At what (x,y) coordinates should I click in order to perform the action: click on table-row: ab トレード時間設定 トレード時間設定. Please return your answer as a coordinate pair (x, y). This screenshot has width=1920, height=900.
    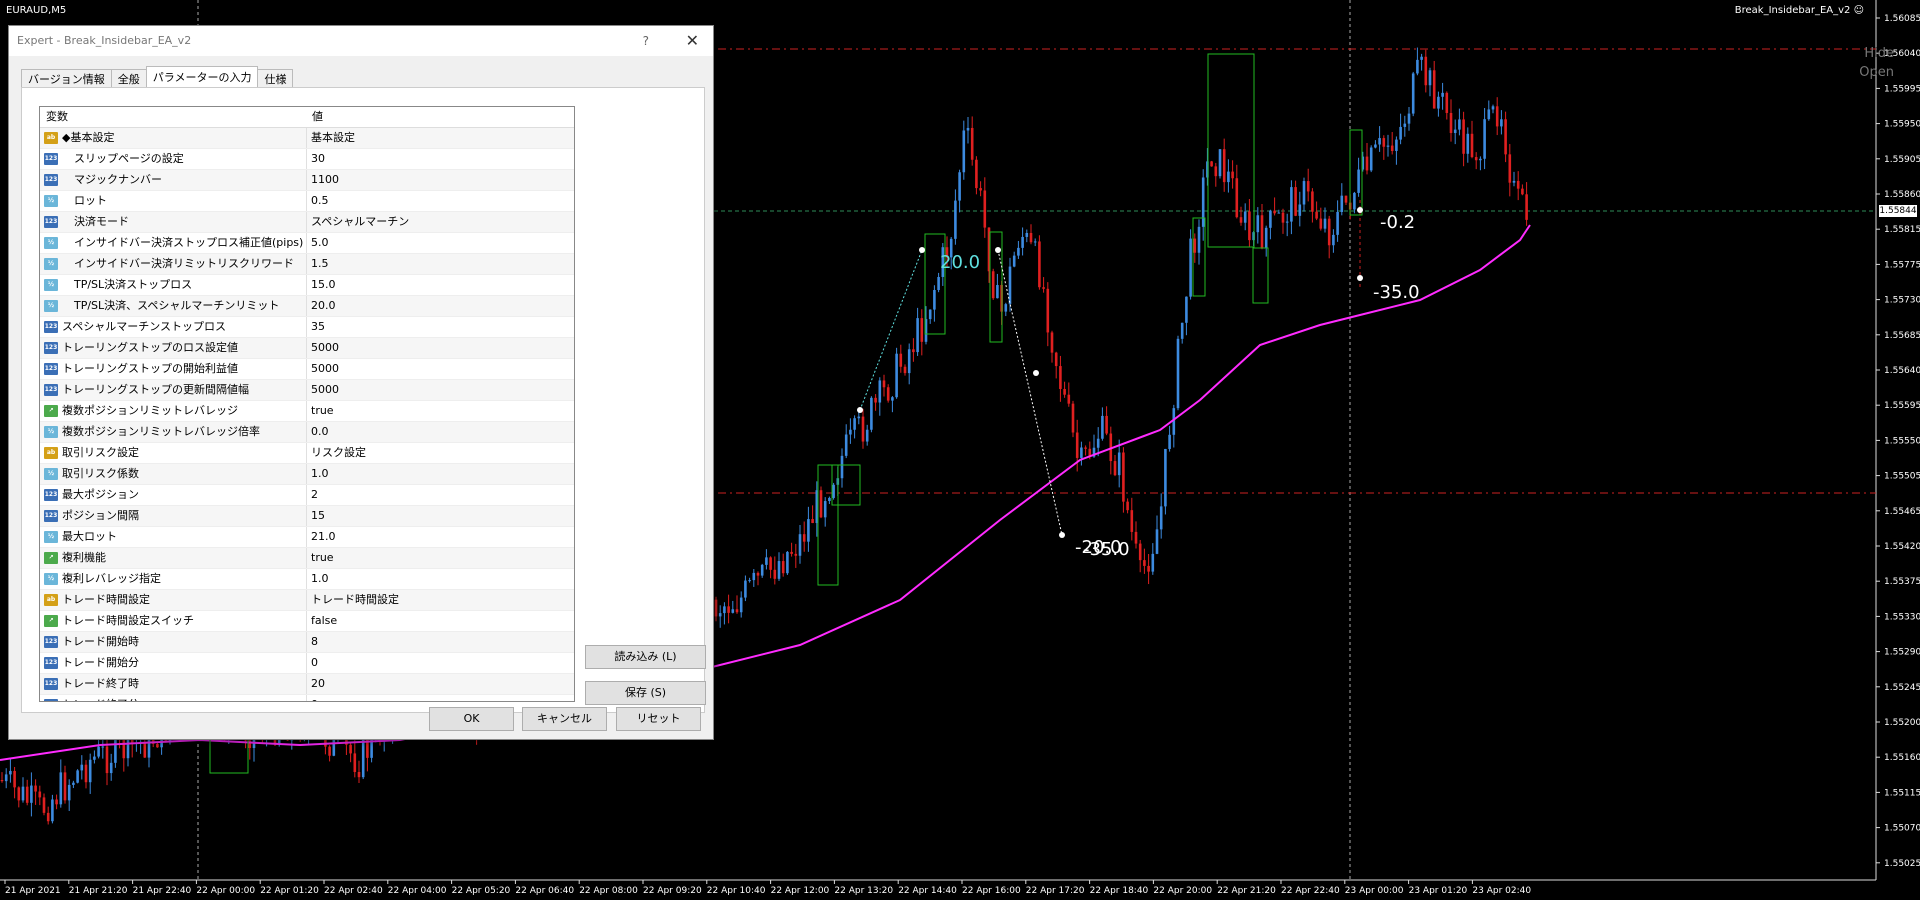
    Looking at the image, I should click on (307, 600).